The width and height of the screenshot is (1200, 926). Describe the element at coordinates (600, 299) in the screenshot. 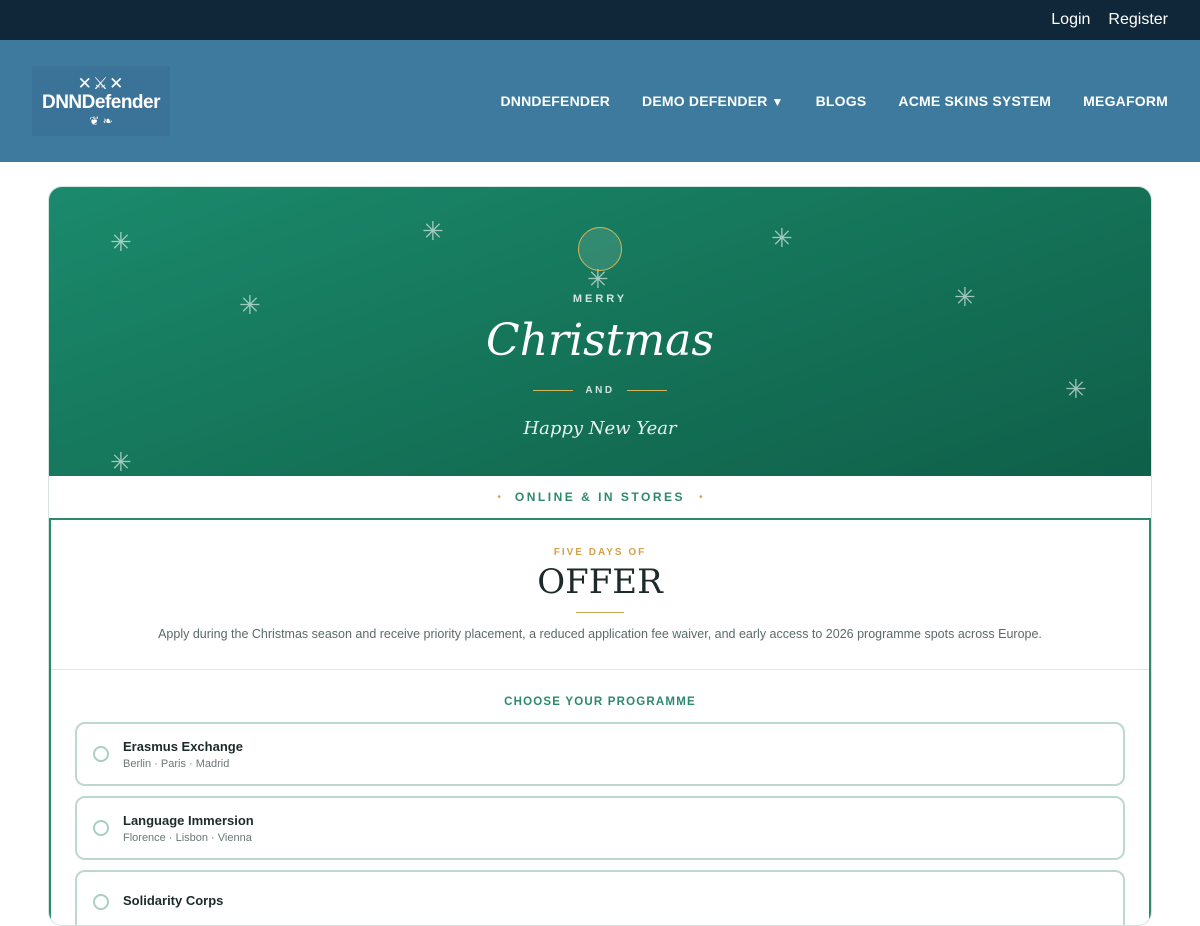

I see `hero-kicker: MERRY` at that location.